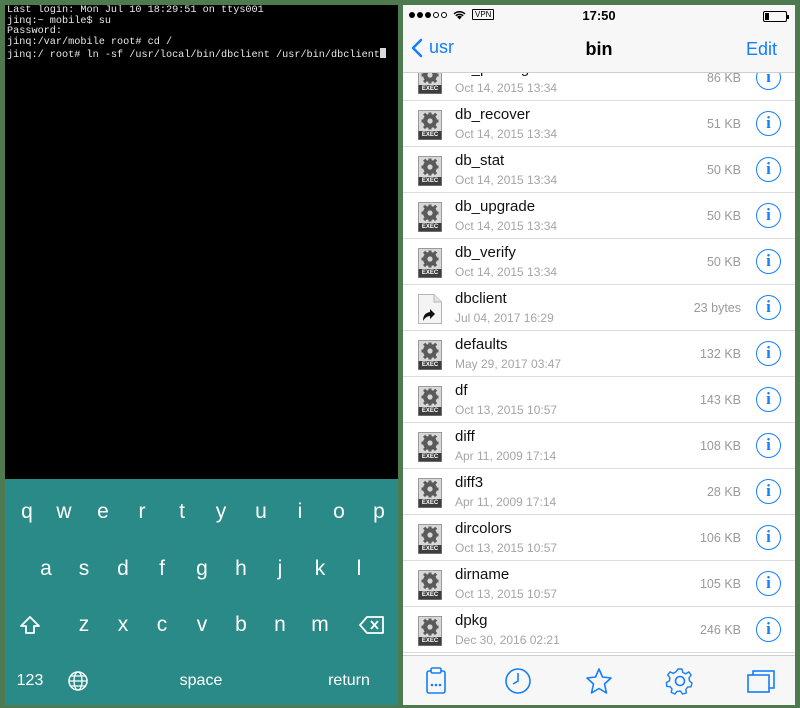 This screenshot has width=800, height=708. Describe the element at coordinates (760, 681) in the screenshot. I see `windows-icon` at that location.